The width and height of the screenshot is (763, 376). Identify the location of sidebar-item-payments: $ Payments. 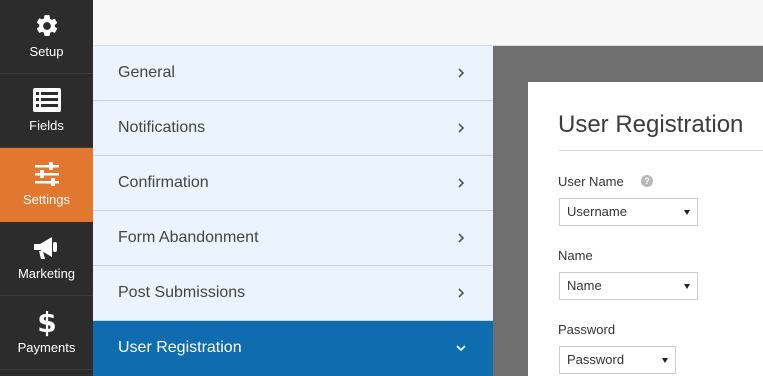
(46, 333).